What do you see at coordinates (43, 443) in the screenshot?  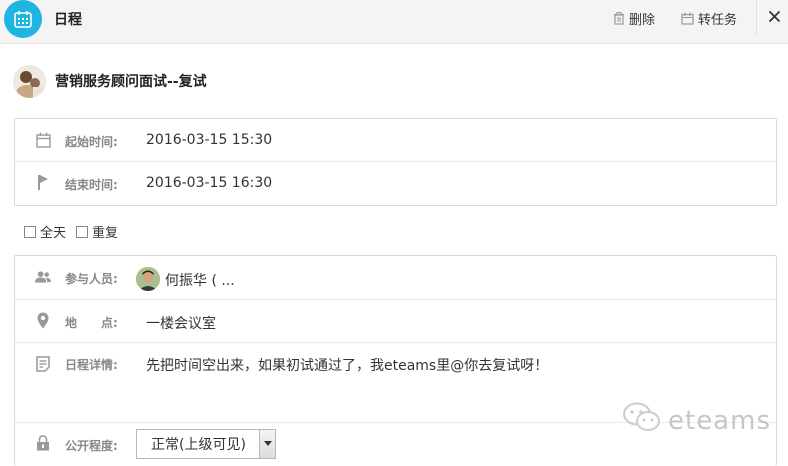 I see `lock-icon` at bounding box center [43, 443].